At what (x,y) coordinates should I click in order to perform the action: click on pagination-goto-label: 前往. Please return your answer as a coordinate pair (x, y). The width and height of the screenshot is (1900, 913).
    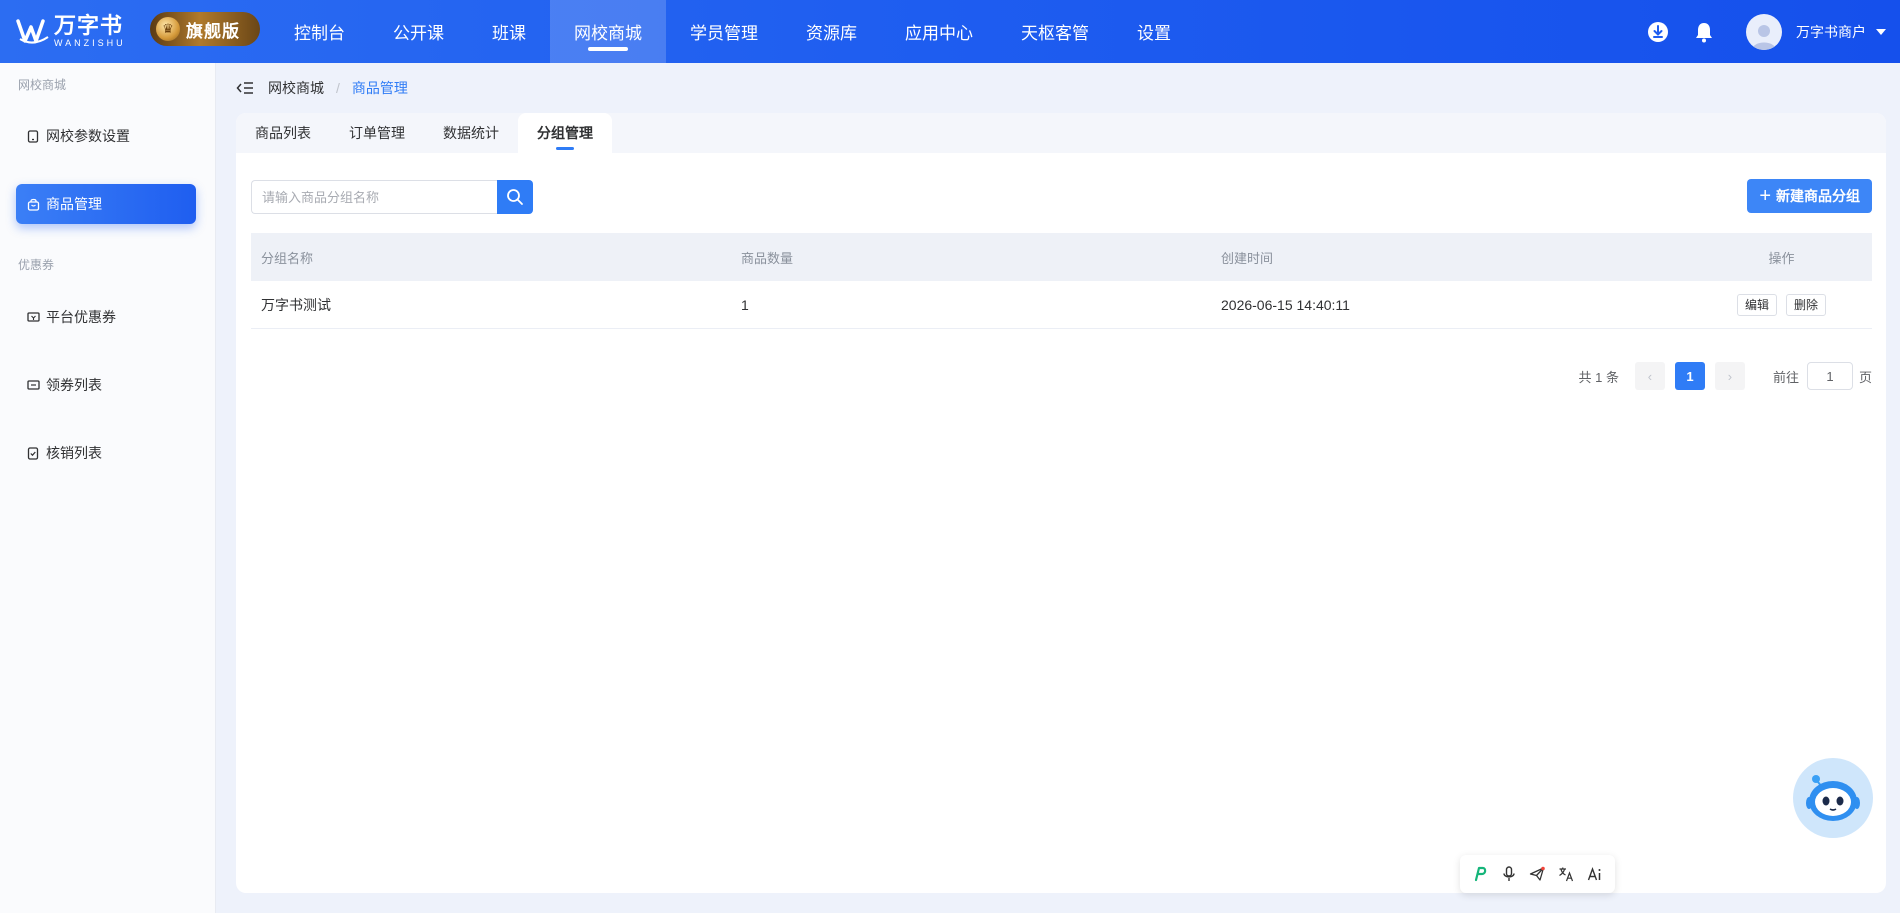
    Looking at the image, I should click on (1785, 377).